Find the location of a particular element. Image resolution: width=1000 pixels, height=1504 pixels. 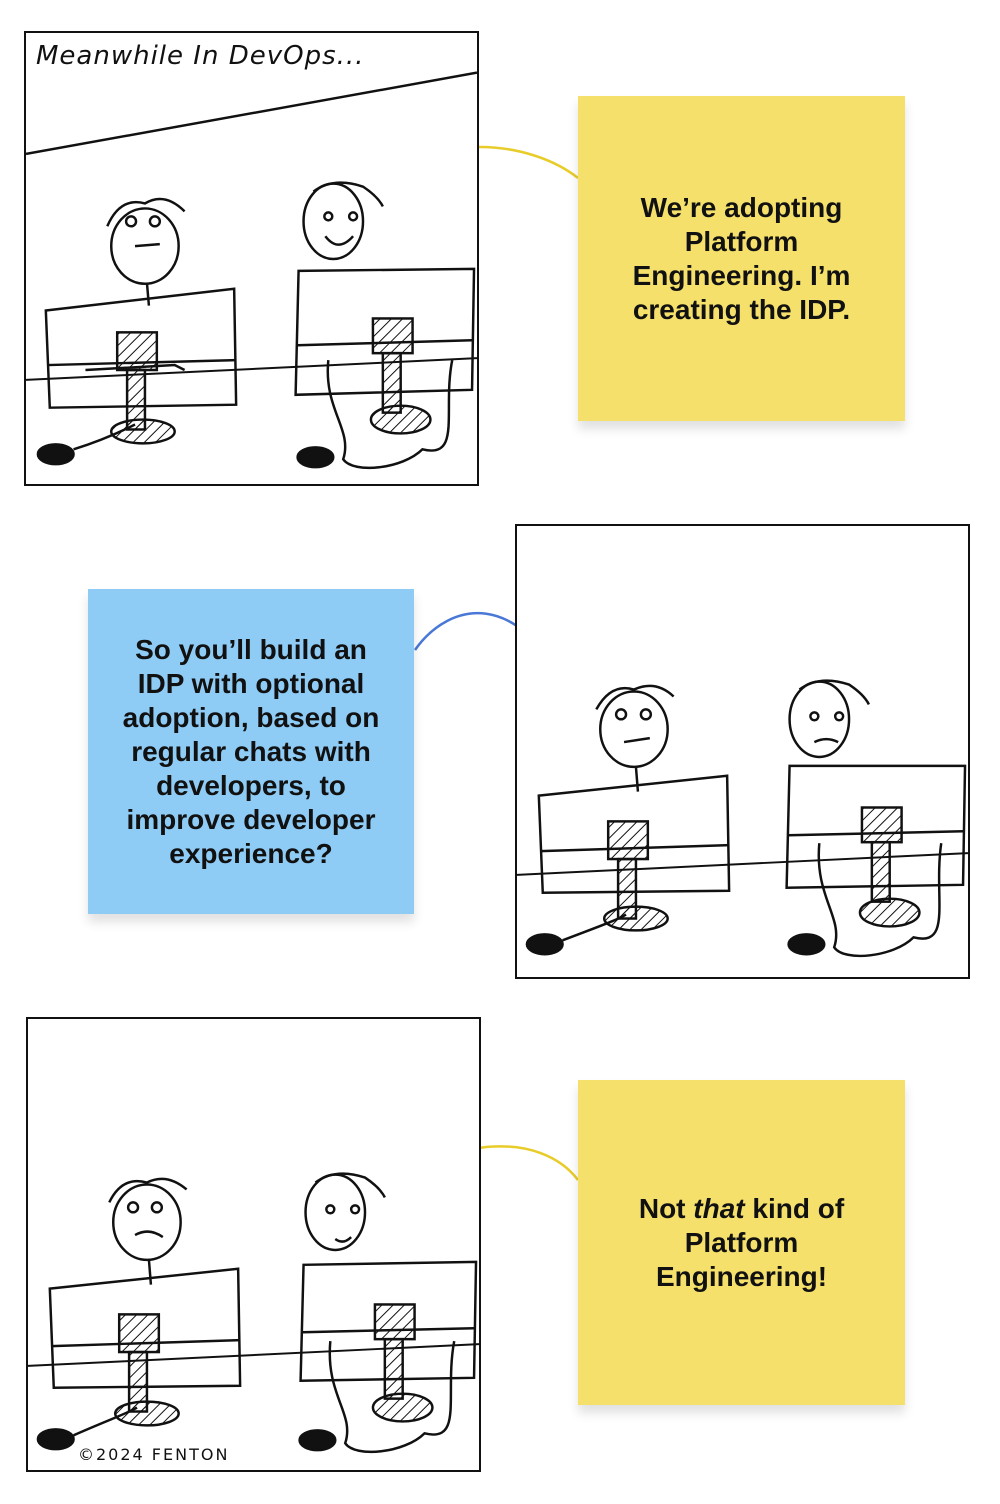

copyright-text: ©2024 FENTON is located at coordinates (154, 1454).